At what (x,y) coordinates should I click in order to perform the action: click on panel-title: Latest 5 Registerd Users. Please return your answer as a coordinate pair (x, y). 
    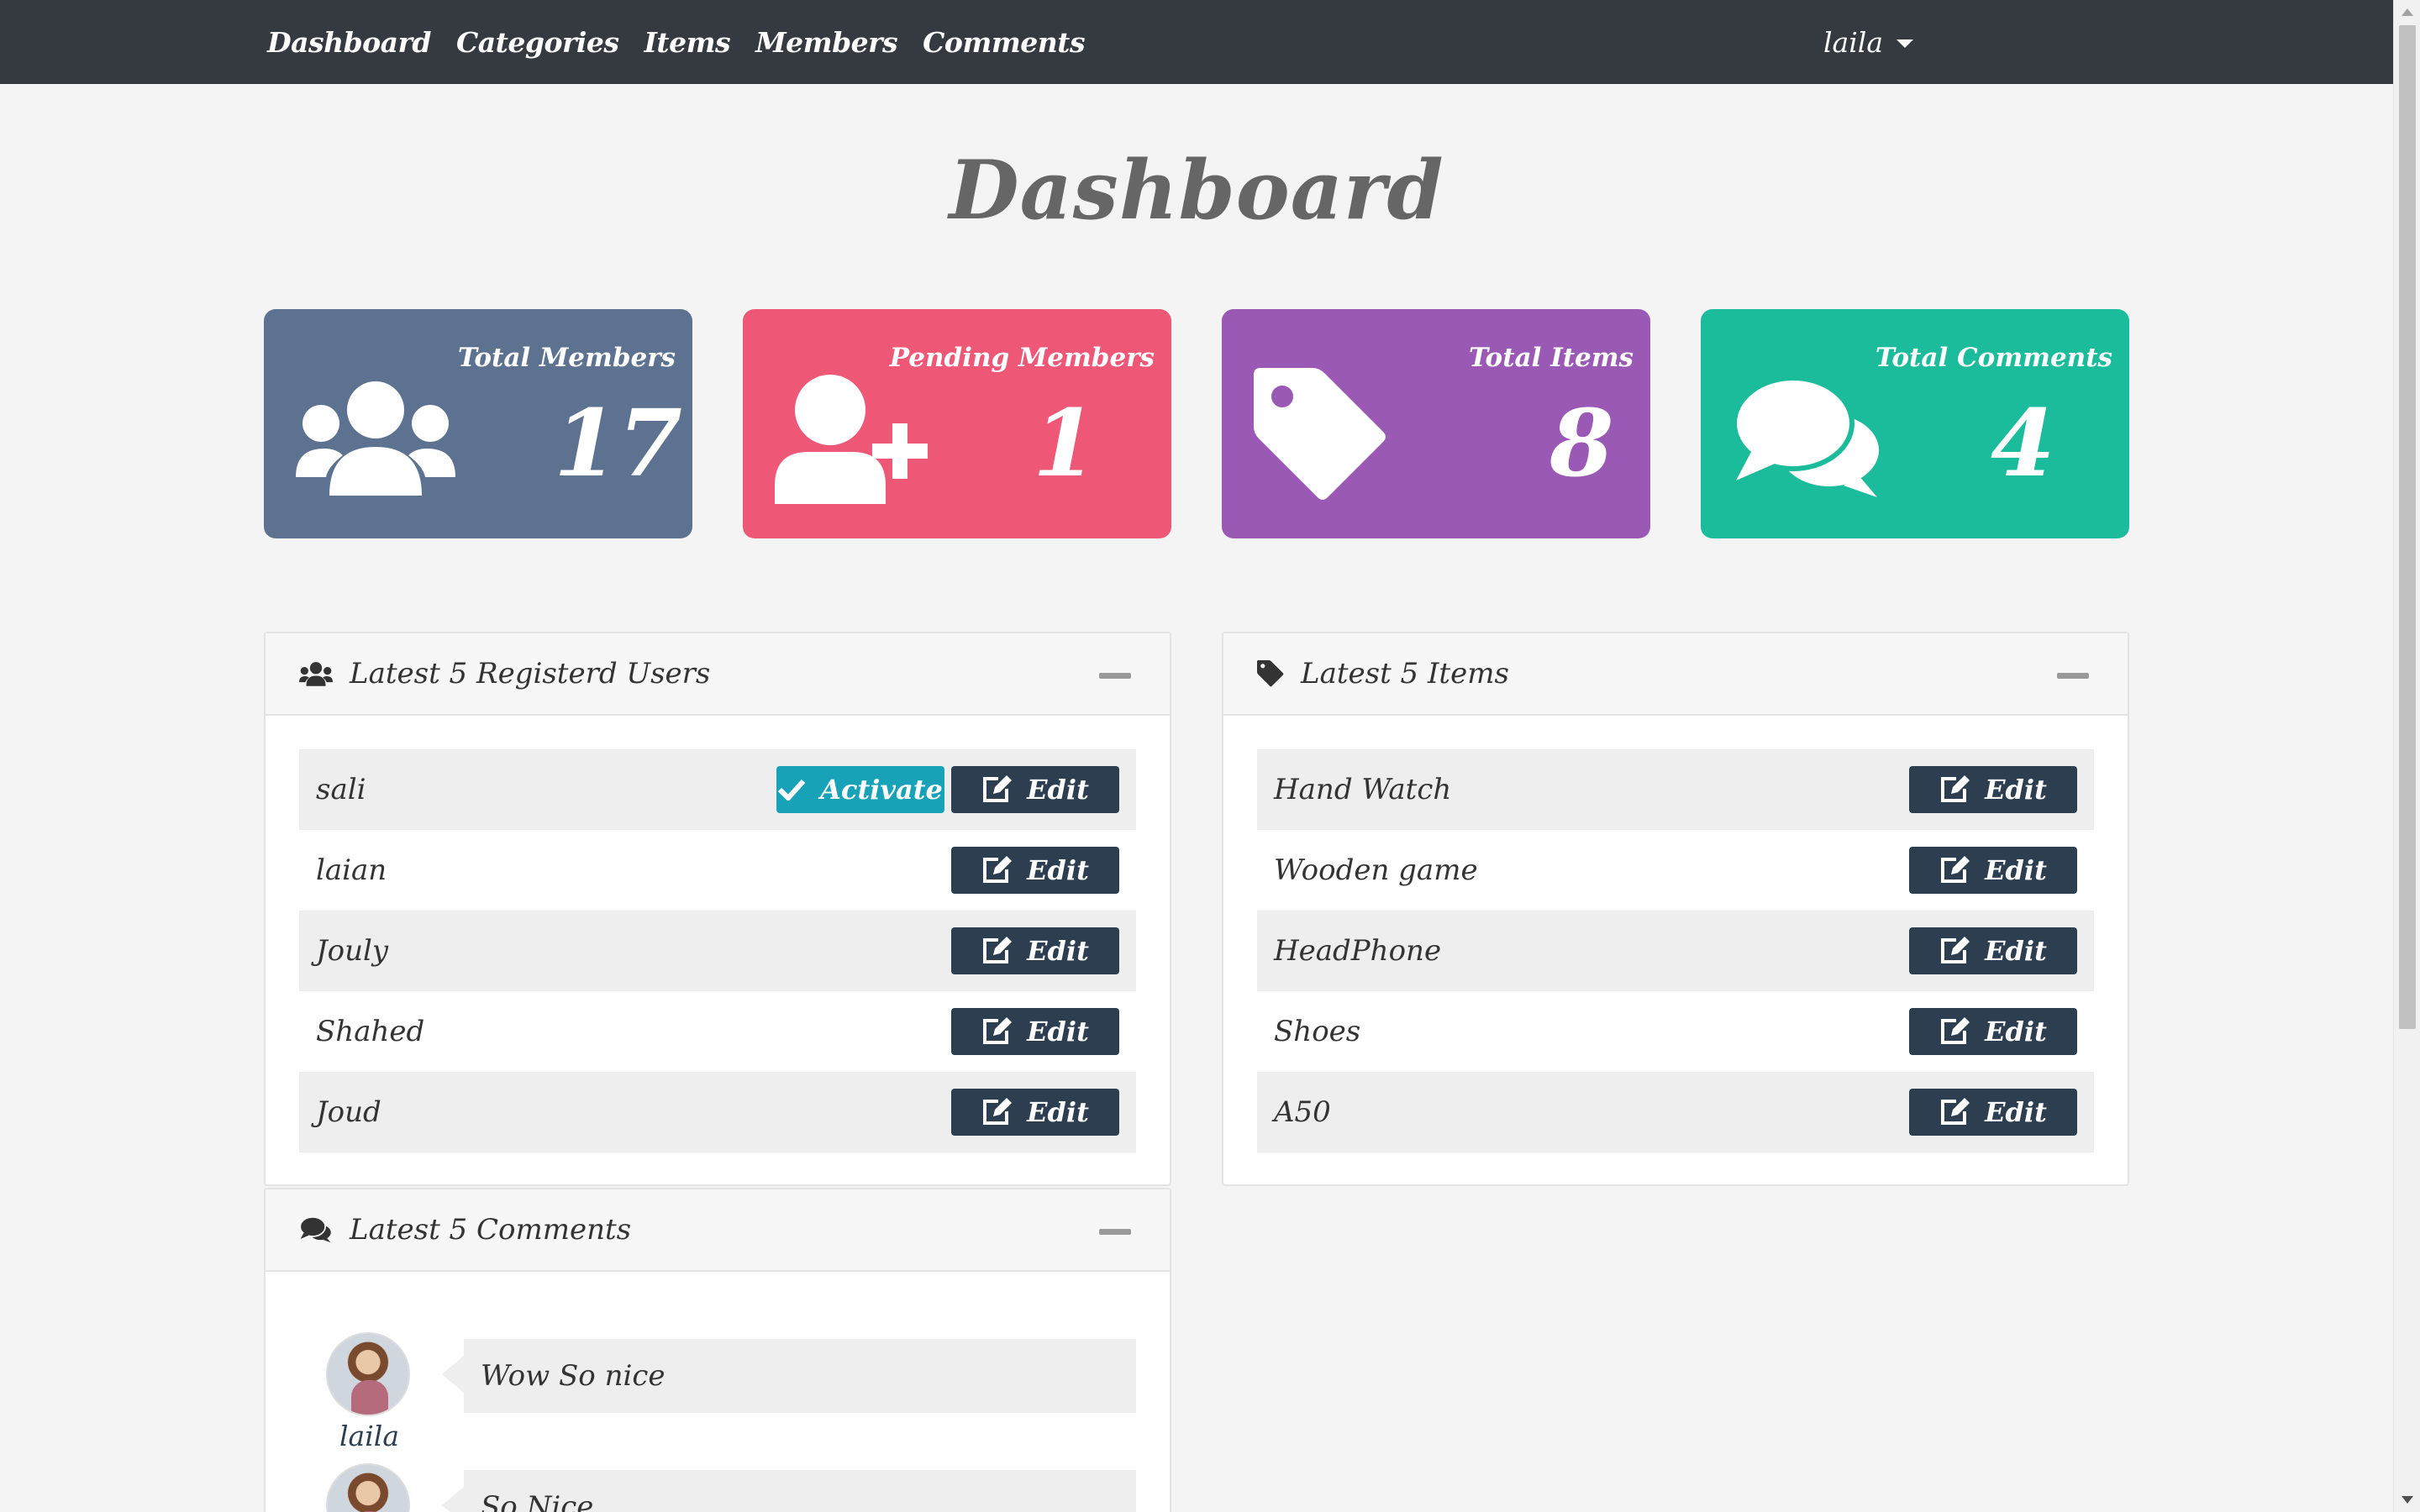
    Looking at the image, I should click on (530, 673).